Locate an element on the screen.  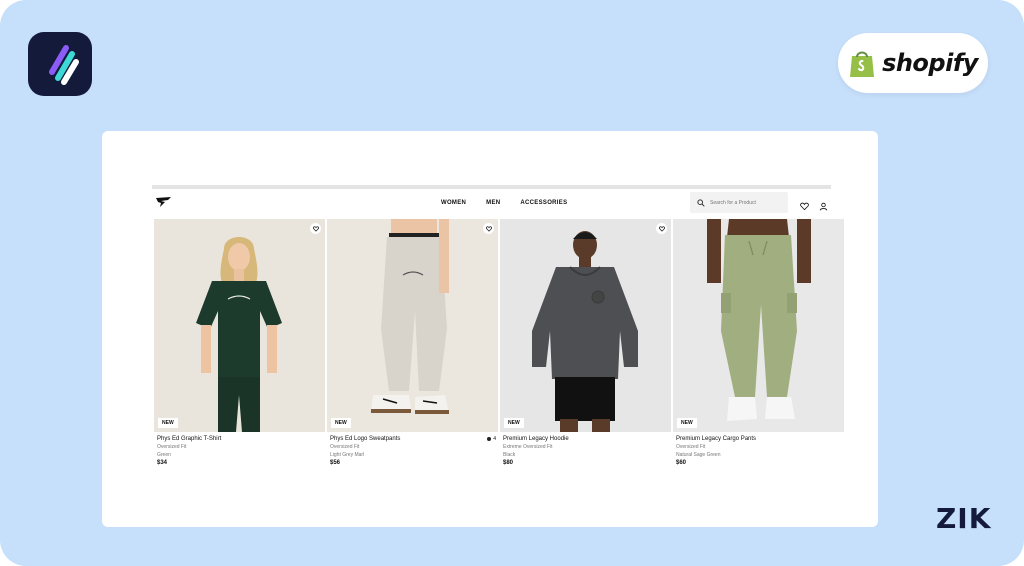
nav-women: WOMEN is located at coordinates (453, 203).